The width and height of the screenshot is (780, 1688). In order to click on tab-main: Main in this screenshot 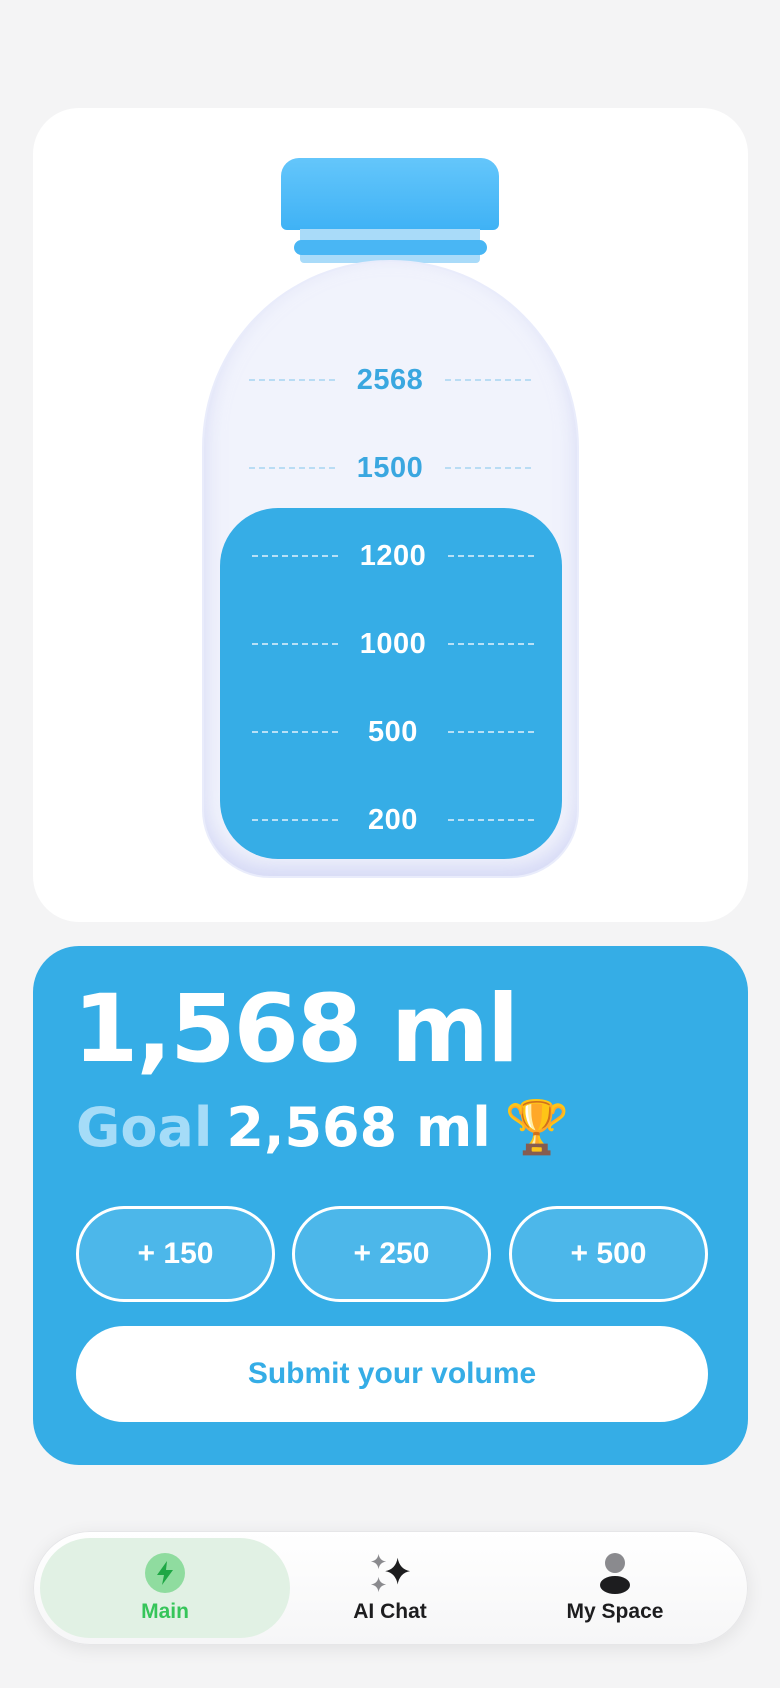, I will do `click(165, 1588)`.